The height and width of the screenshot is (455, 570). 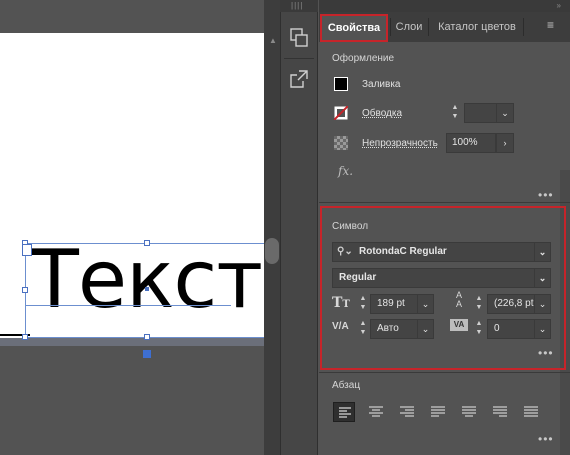 I want to click on stroke-label: Обводка, so click(x=382, y=113).